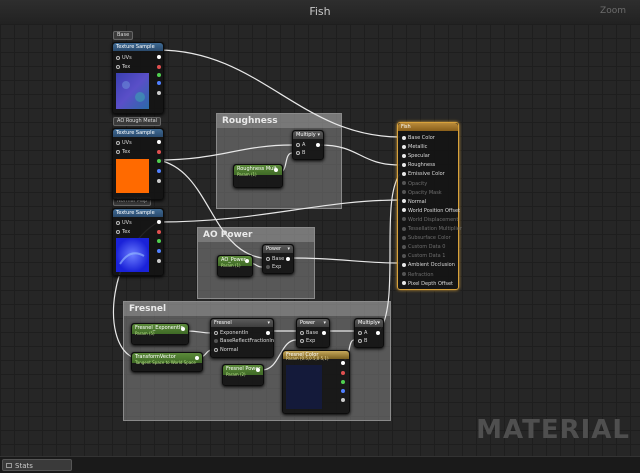 The width and height of the screenshot is (640, 473). What do you see at coordinates (132, 255) in the screenshot?
I see `texture-preview-normal` at bounding box center [132, 255].